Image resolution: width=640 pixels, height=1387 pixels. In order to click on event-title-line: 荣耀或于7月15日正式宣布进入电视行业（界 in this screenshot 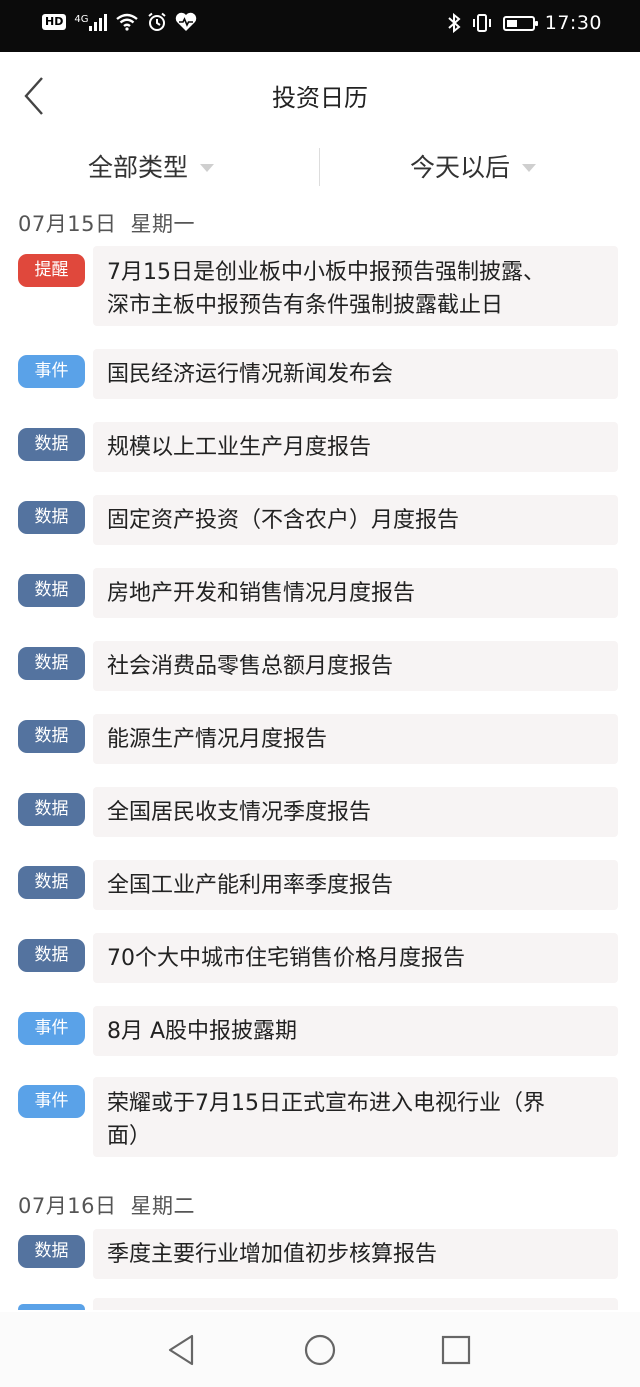, I will do `click(326, 1103)`.